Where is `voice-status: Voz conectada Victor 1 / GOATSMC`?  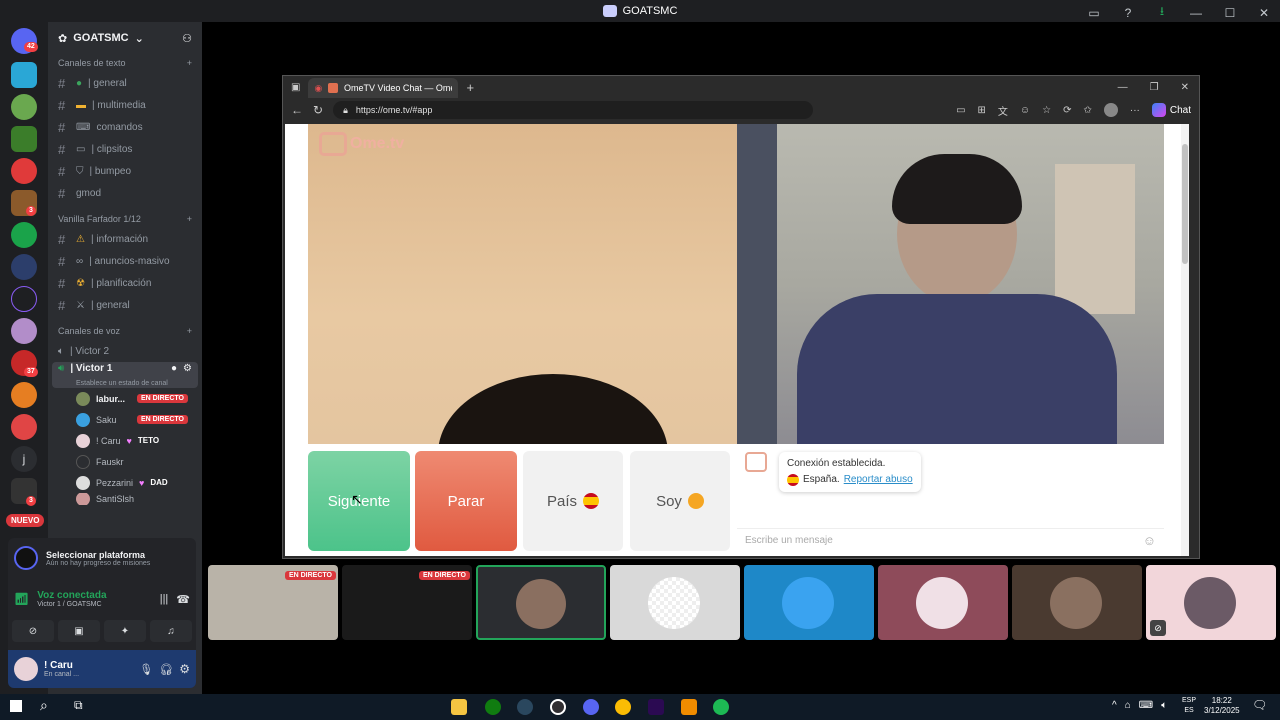
voice-status: Voz conectada Victor 1 / GOATSMC is located at coordinates (71, 599).